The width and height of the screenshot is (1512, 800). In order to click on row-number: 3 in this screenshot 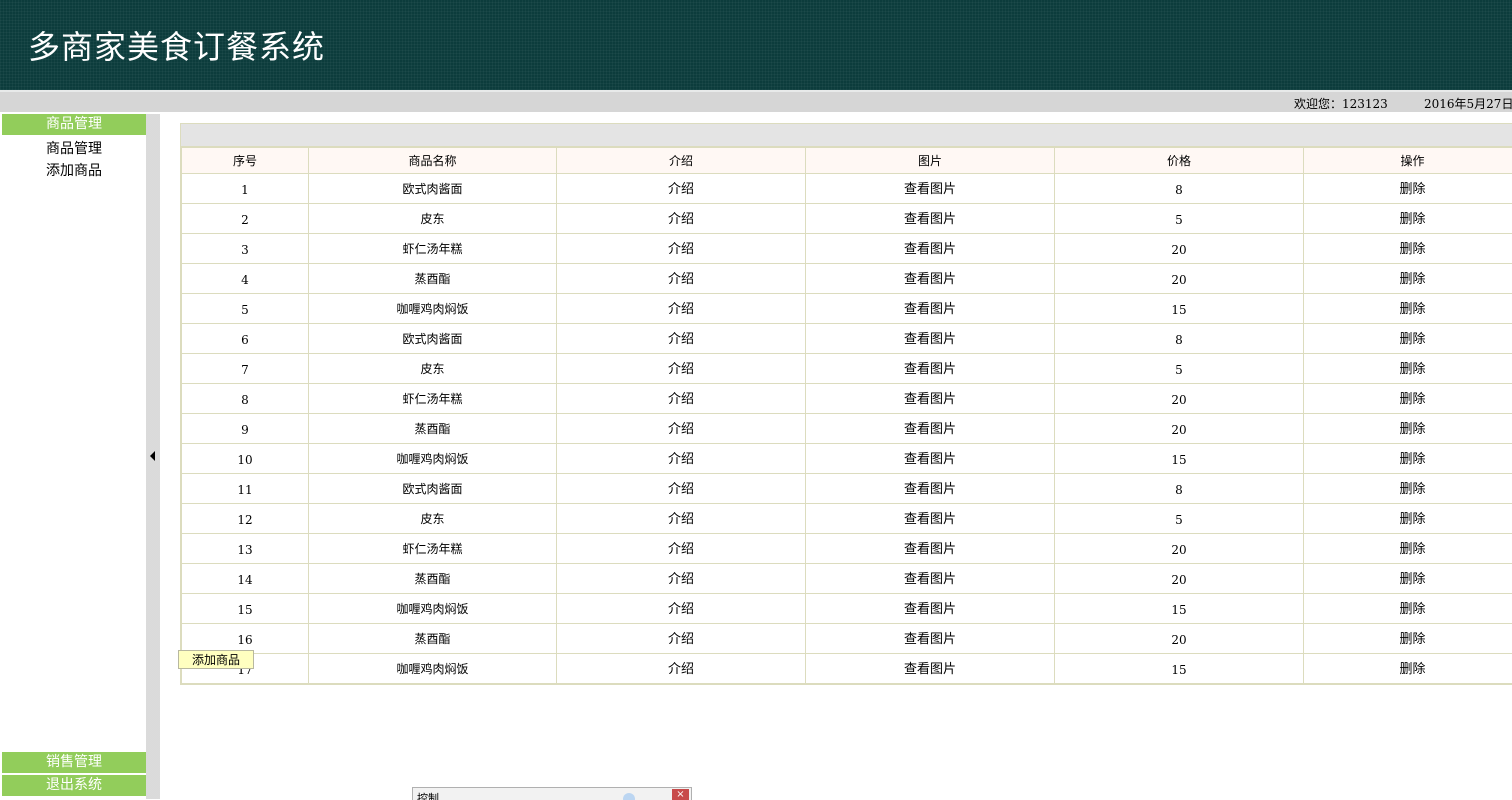, I will do `click(245, 249)`.